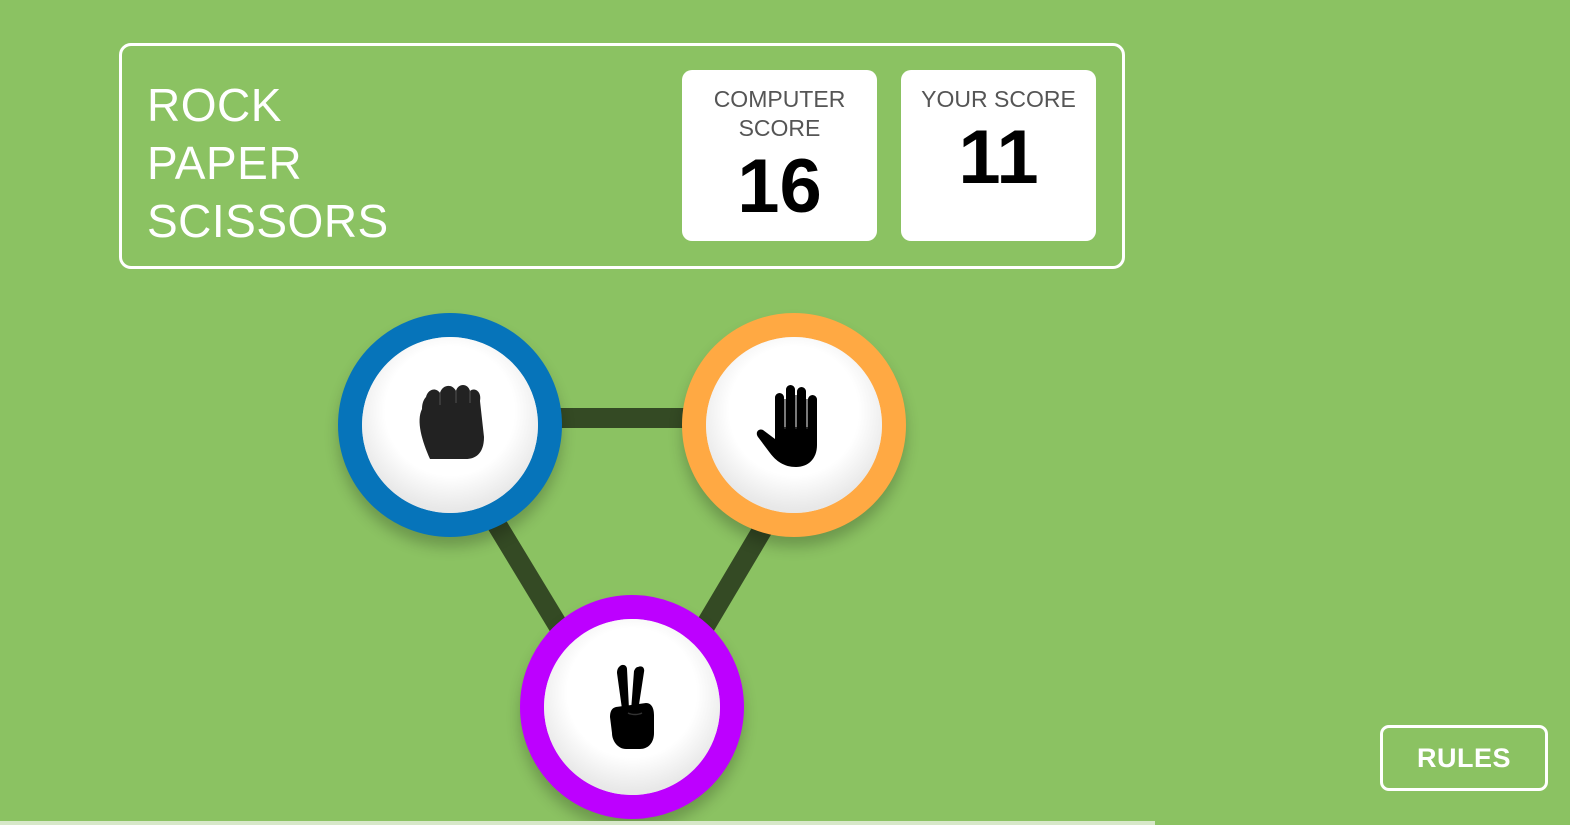  I want to click on scissors-choice-face, so click(632, 707).